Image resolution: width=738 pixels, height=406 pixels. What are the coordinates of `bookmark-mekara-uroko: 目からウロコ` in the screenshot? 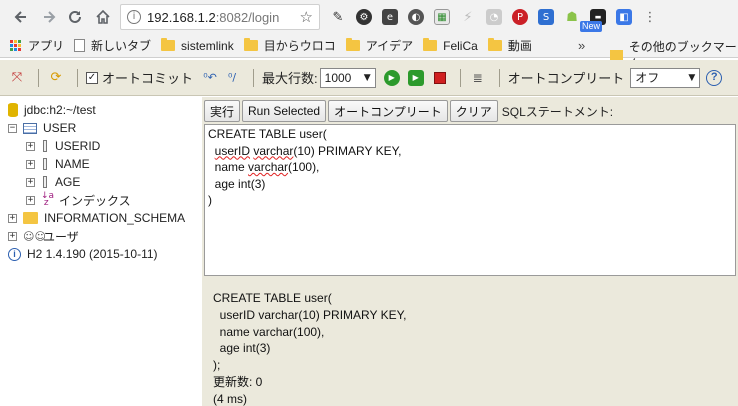 It's located at (289, 45).